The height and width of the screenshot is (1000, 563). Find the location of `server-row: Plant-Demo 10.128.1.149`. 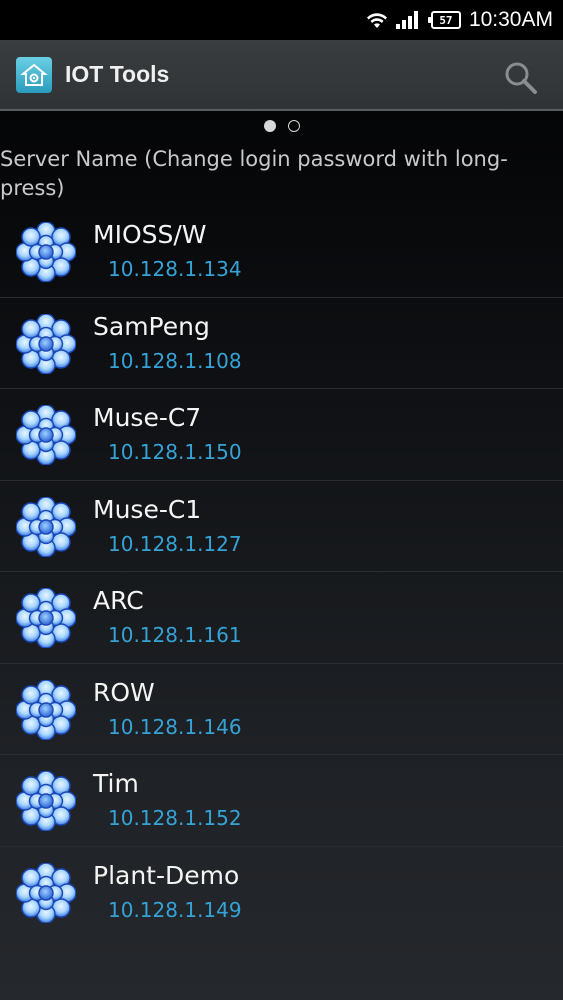

server-row: Plant-Demo 10.128.1.149 is located at coordinates (281, 893).